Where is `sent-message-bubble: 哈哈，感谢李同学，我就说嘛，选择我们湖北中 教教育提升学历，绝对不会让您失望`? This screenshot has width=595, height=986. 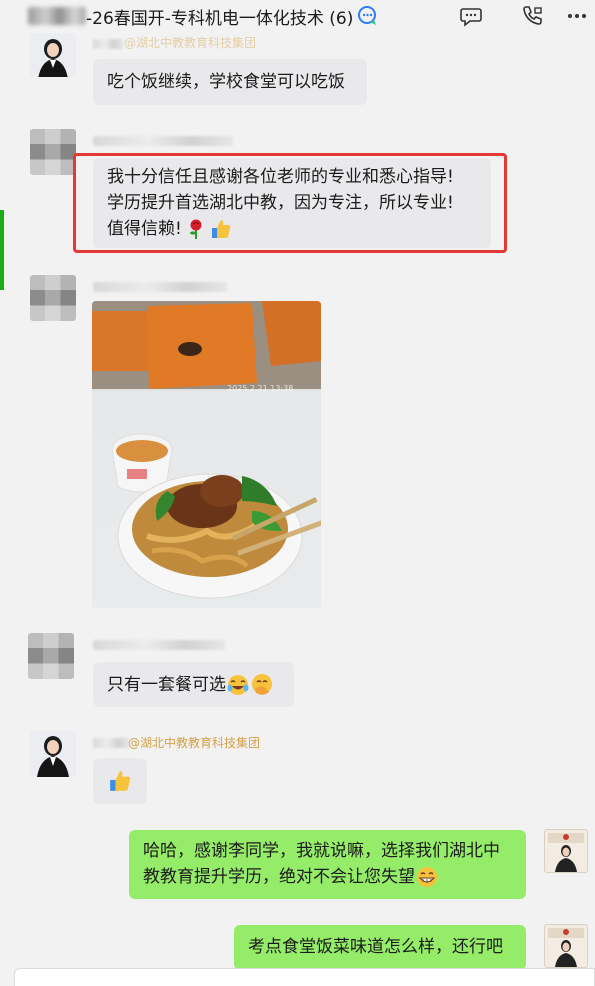
sent-message-bubble: 哈哈，感谢李同学，我就说嘛，选择我们湖北中 教教育提升学历，绝对不会让您失望 is located at coordinates (327, 864).